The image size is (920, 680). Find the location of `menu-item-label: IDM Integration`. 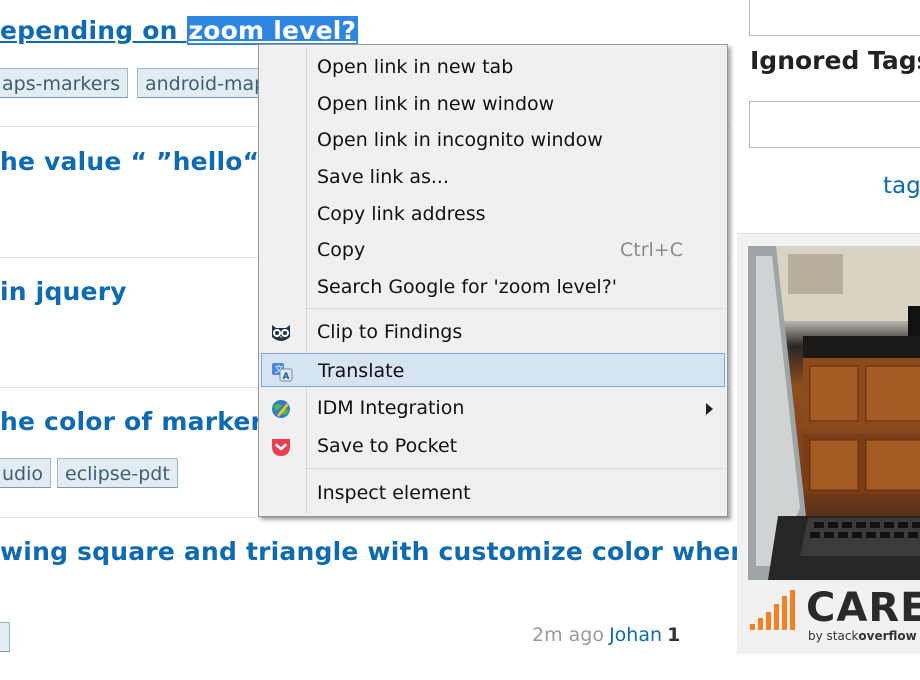

menu-item-label: IDM Integration is located at coordinates (391, 408).